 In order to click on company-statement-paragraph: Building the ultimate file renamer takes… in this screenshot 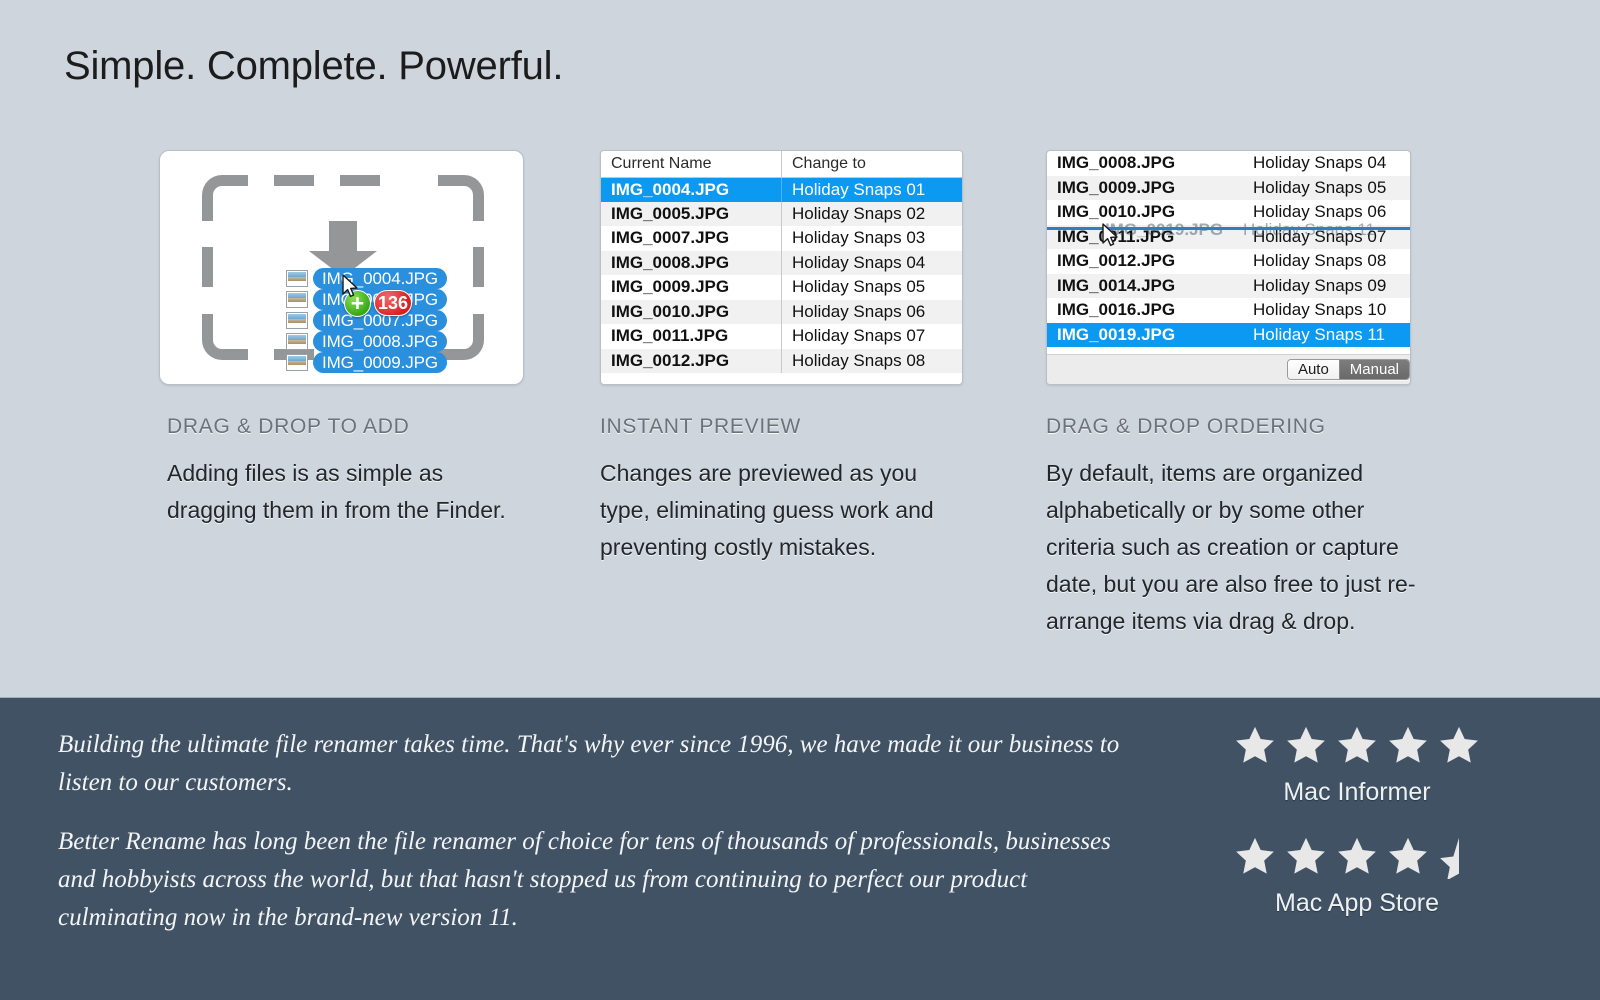, I will do `click(589, 763)`.